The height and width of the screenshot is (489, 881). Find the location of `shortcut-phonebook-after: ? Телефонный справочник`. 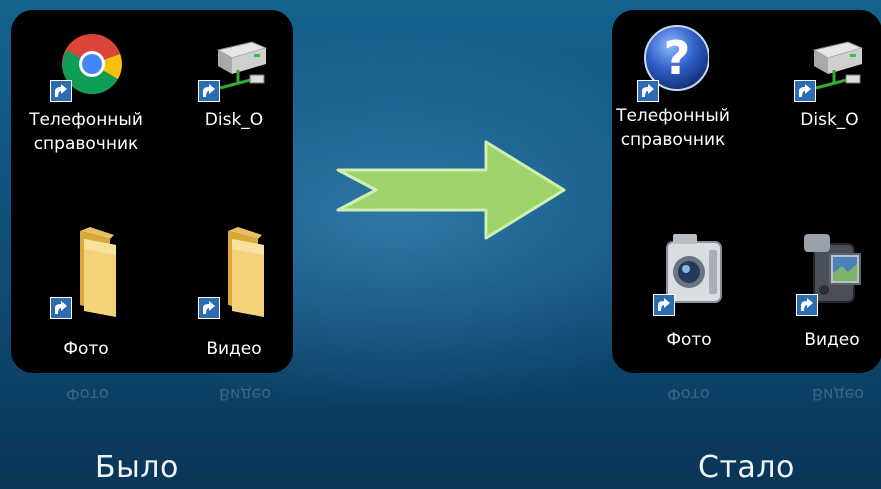

shortcut-phonebook-after: ? Телефонный справочник is located at coordinates (675, 87).